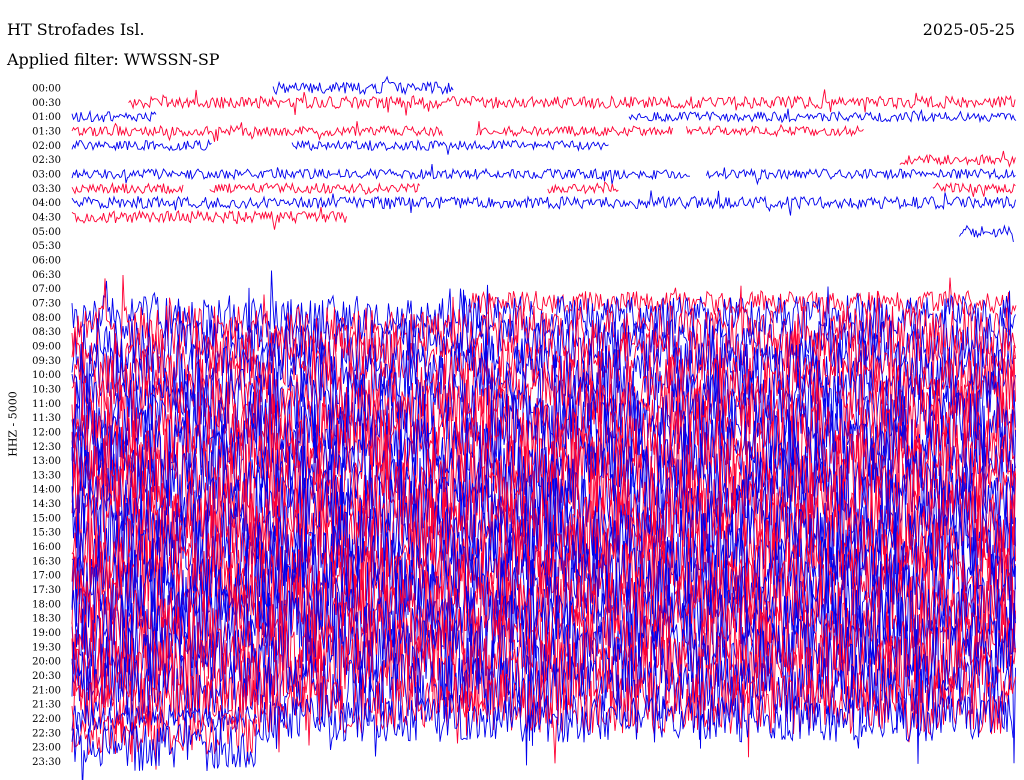 This screenshot has width=1024, height=780. I want to click on tick-label: 19:30, so click(46, 647).